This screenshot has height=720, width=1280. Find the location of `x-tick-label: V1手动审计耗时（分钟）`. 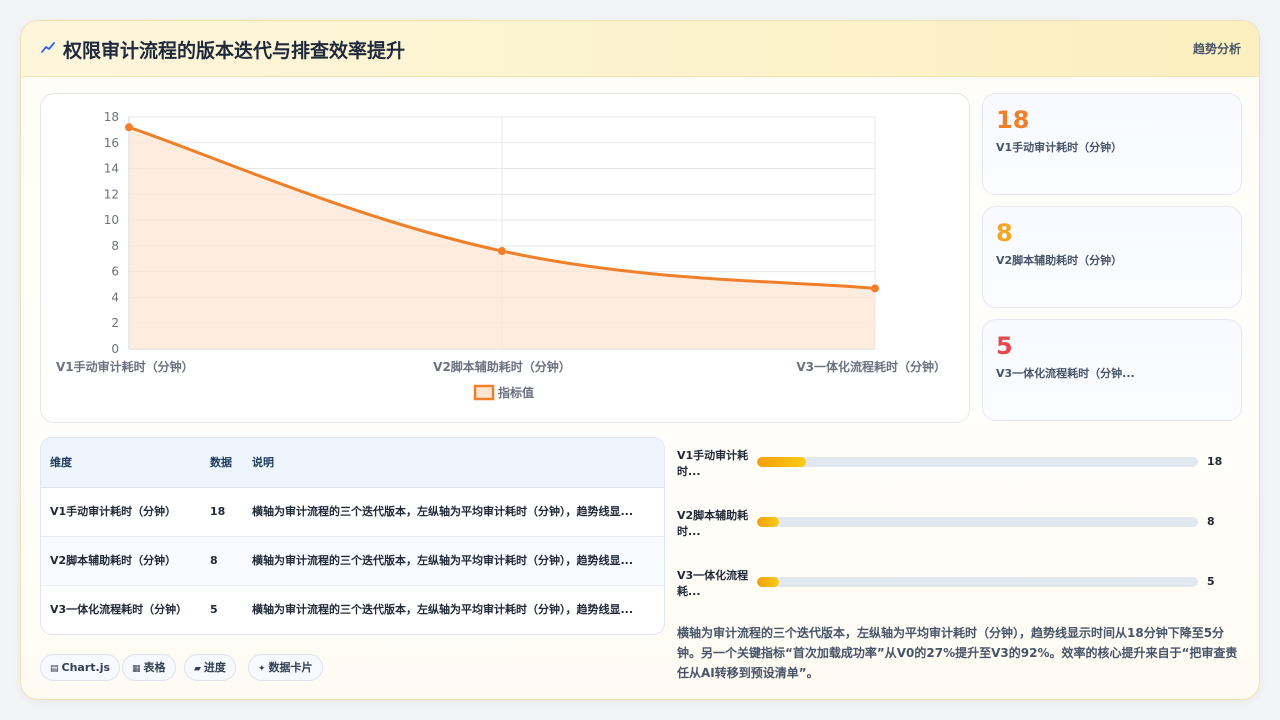

x-tick-label: V1手动审计耗时（分钟） is located at coordinates (125, 366).